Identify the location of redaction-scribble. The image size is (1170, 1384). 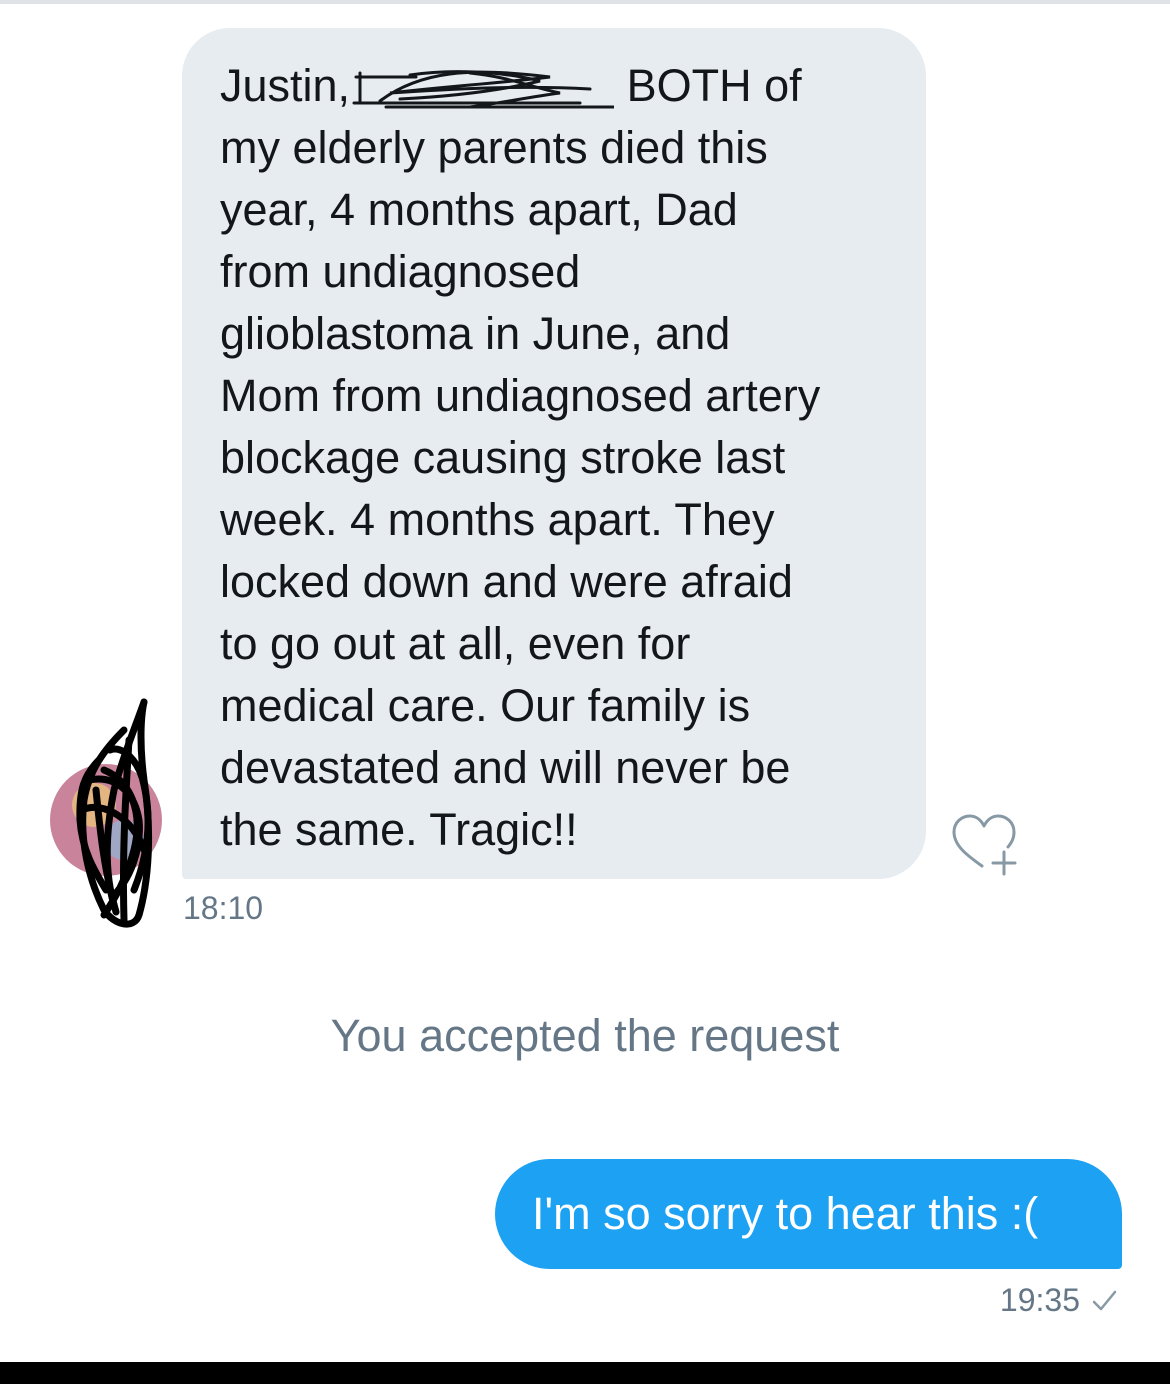
(483, 89).